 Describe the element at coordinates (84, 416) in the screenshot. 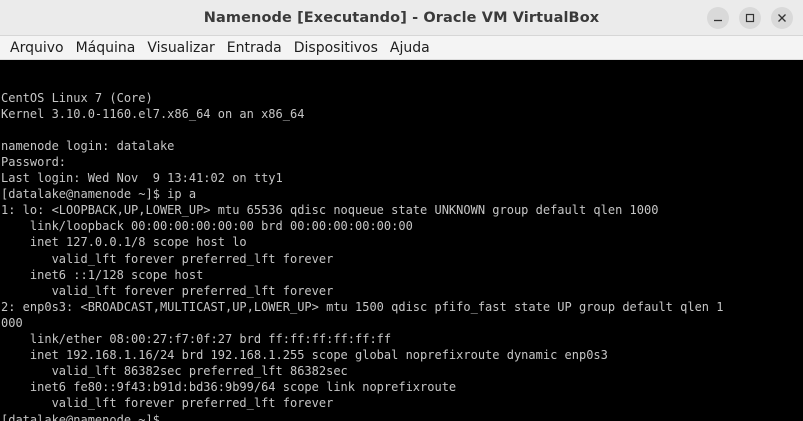

I see `console-prompt: [datalake@namenode ~]$` at that location.